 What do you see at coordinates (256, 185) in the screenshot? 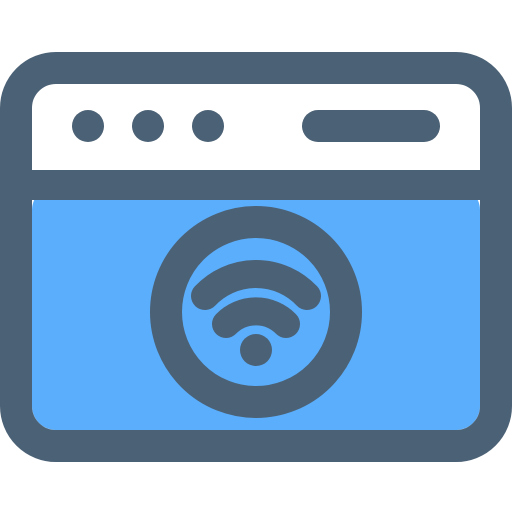
I see `titlebar-divider` at bounding box center [256, 185].